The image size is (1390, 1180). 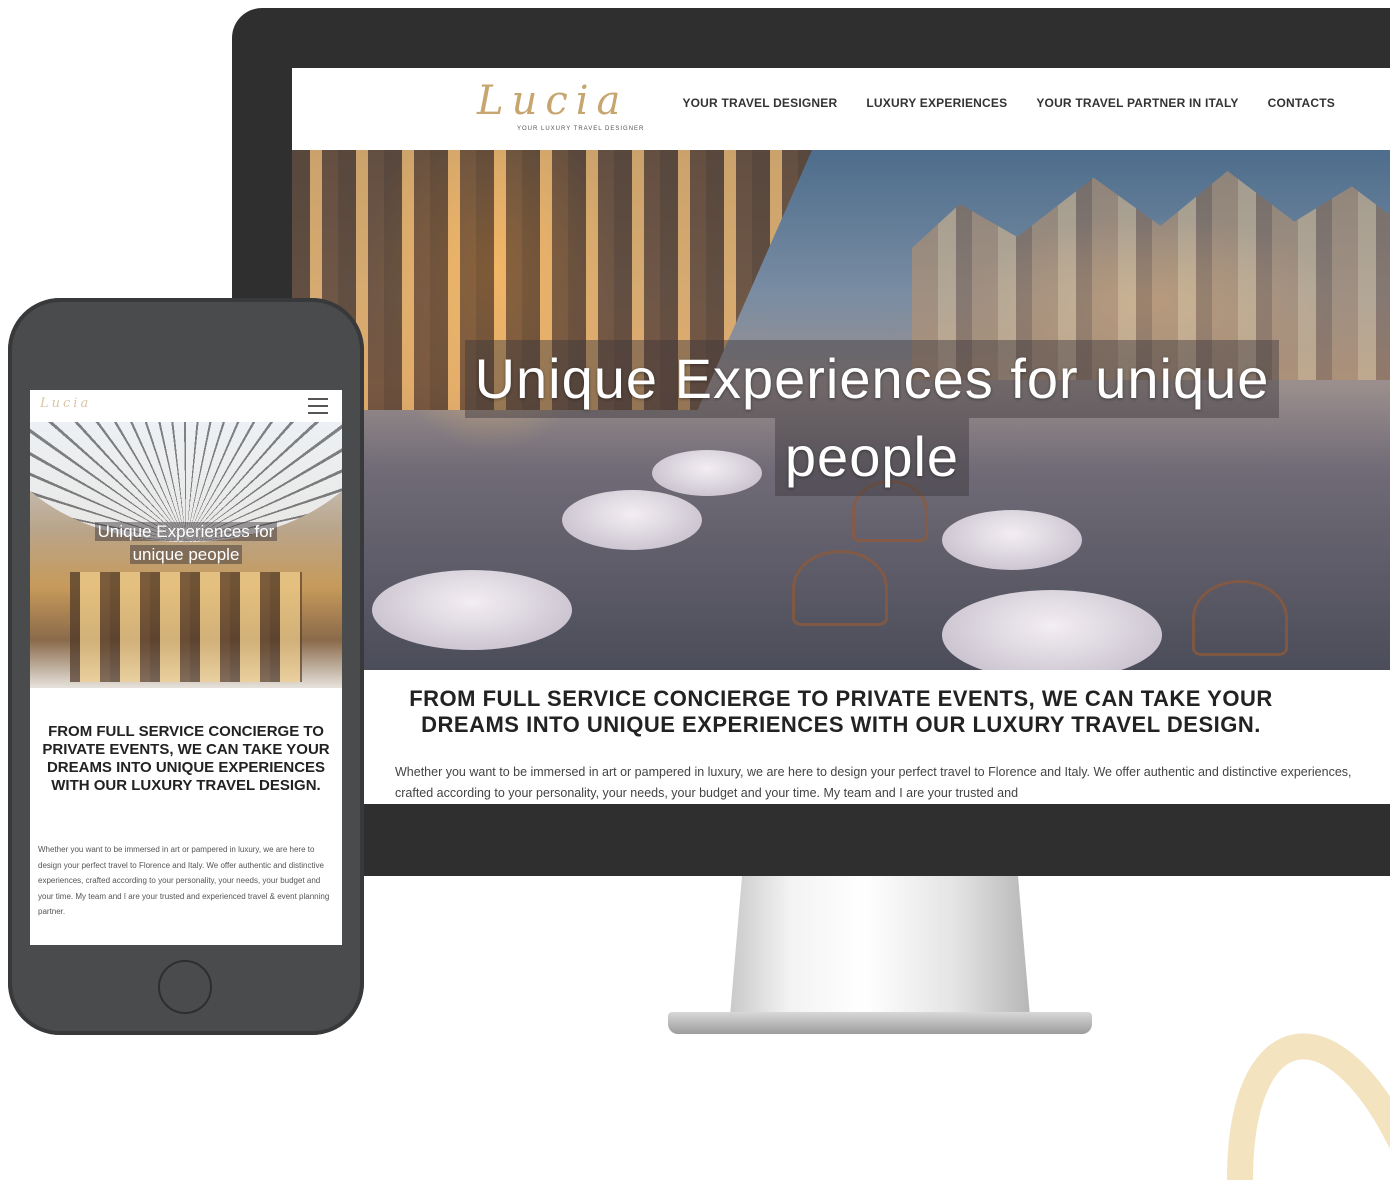 I want to click on nav-item-luxury-experiences: LUXURY EXPERIENCES, so click(x=936, y=103).